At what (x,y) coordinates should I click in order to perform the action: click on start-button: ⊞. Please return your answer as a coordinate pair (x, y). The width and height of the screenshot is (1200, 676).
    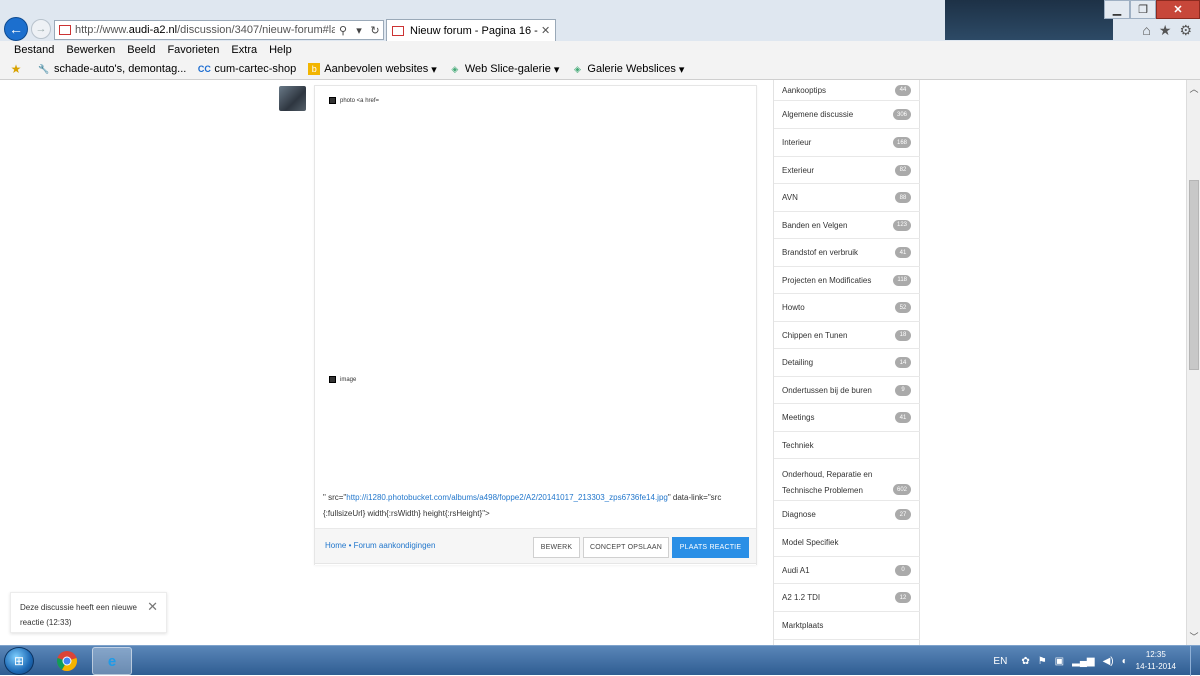
    Looking at the image, I should click on (19, 661).